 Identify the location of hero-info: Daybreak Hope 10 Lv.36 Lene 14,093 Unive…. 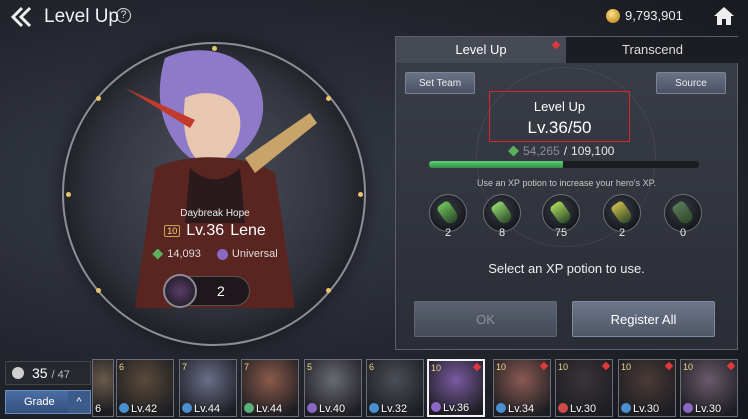
(215, 234).